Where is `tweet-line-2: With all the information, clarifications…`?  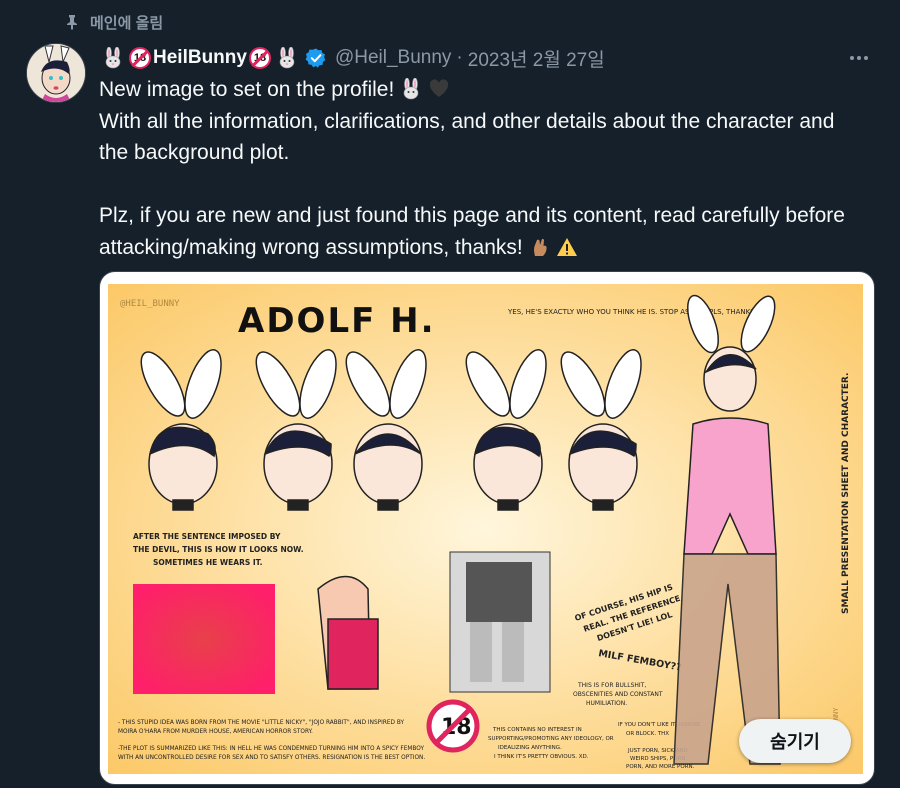 tweet-line-2: With all the information, clarifications… is located at coordinates (467, 137).